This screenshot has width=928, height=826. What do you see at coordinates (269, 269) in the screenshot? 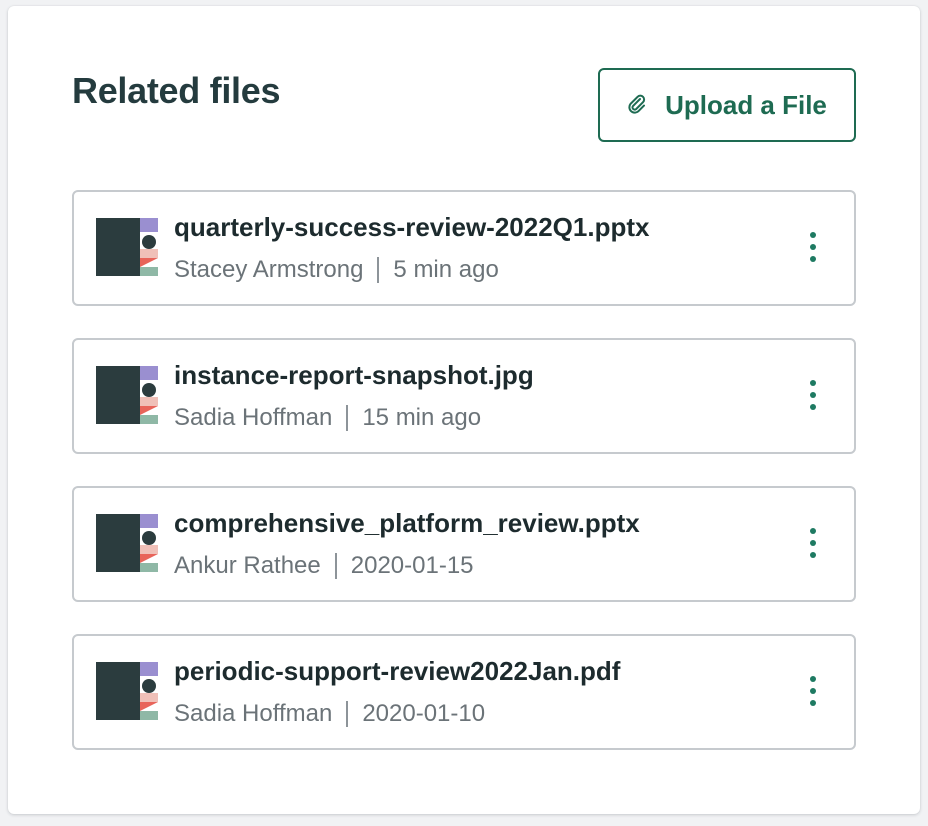
I see `file-owner: Stacey Armstrong` at bounding box center [269, 269].